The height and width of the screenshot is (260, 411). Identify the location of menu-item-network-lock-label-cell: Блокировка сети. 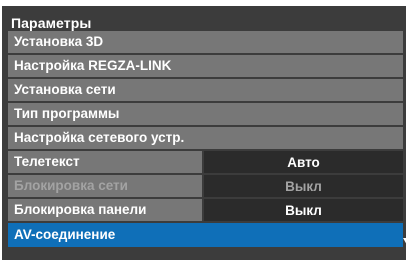
(105, 186).